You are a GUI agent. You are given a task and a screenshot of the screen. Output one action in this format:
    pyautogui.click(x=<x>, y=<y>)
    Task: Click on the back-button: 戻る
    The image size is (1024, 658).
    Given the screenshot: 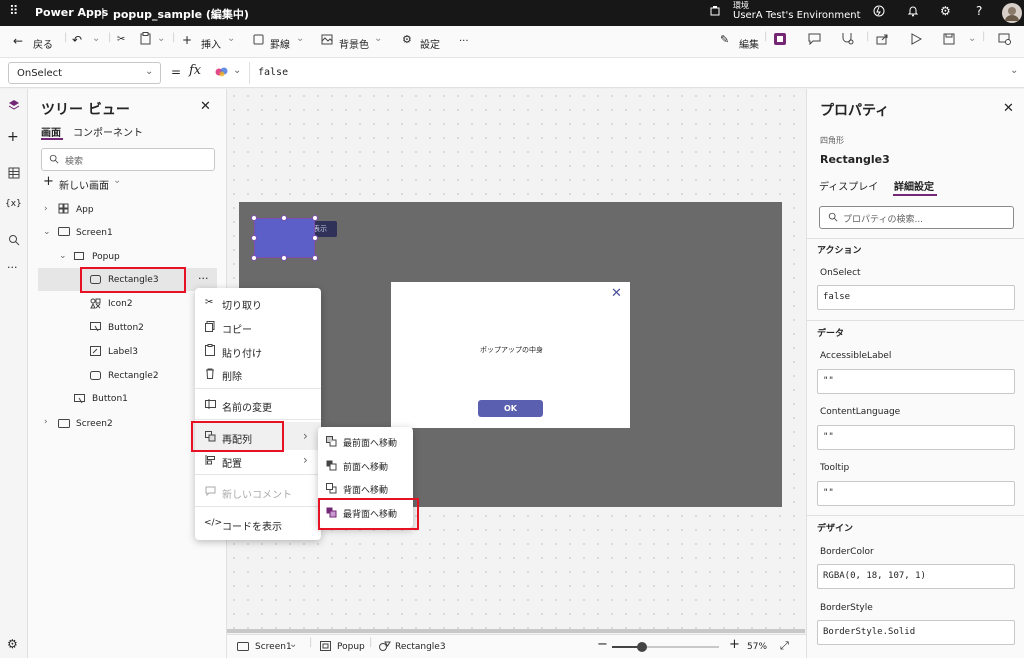 What is the action you would take?
    pyautogui.click(x=43, y=43)
    